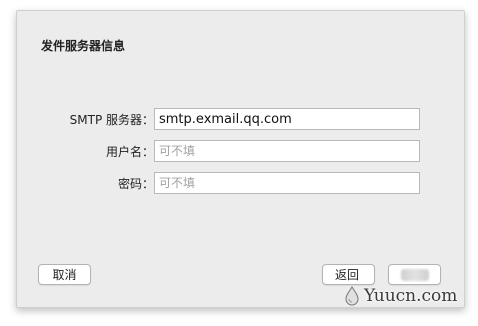  Describe the element at coordinates (135, 184) in the screenshot. I see `password-label: 密码：` at that location.